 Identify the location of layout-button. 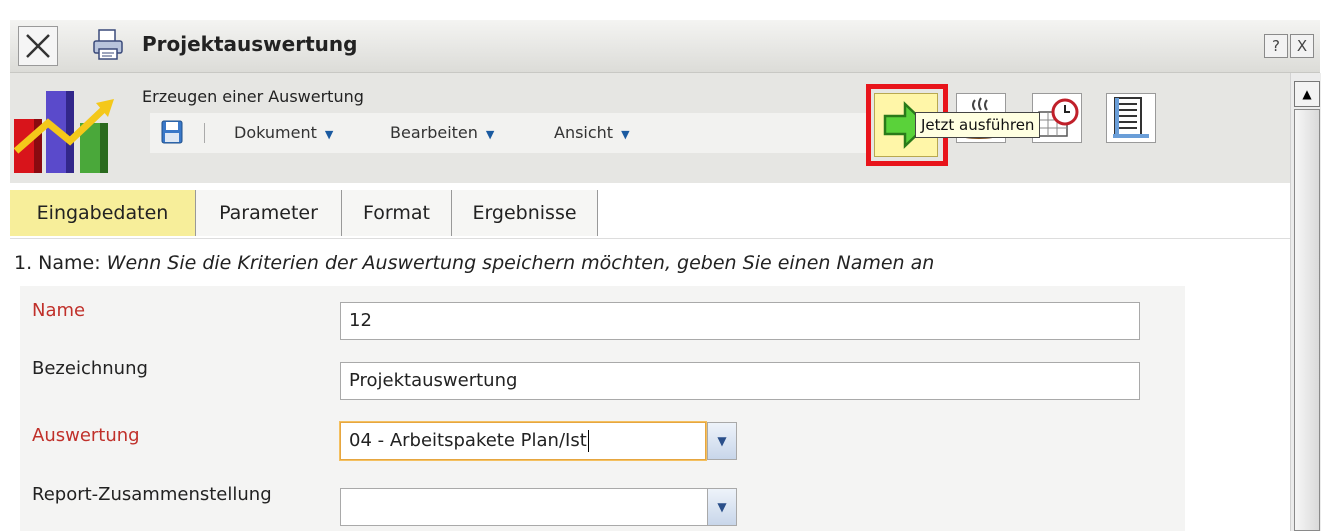
(1131, 118).